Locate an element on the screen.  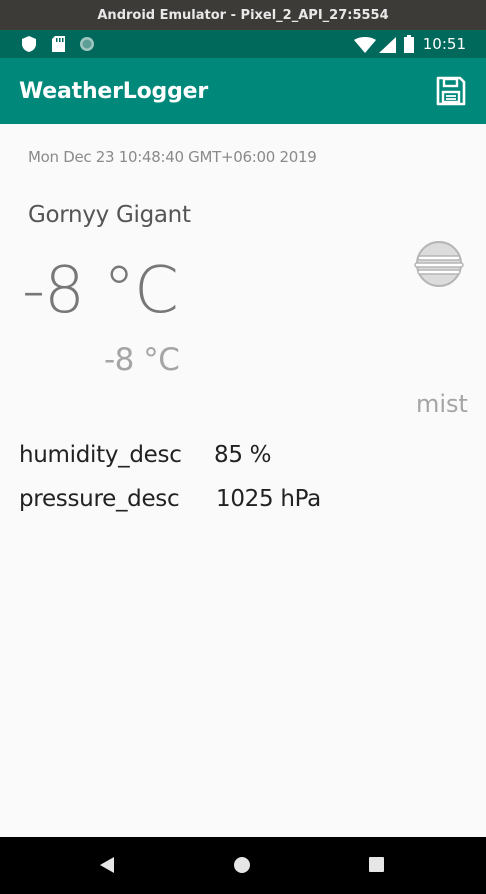
humidity-label: humidity_desc is located at coordinates (100, 455).